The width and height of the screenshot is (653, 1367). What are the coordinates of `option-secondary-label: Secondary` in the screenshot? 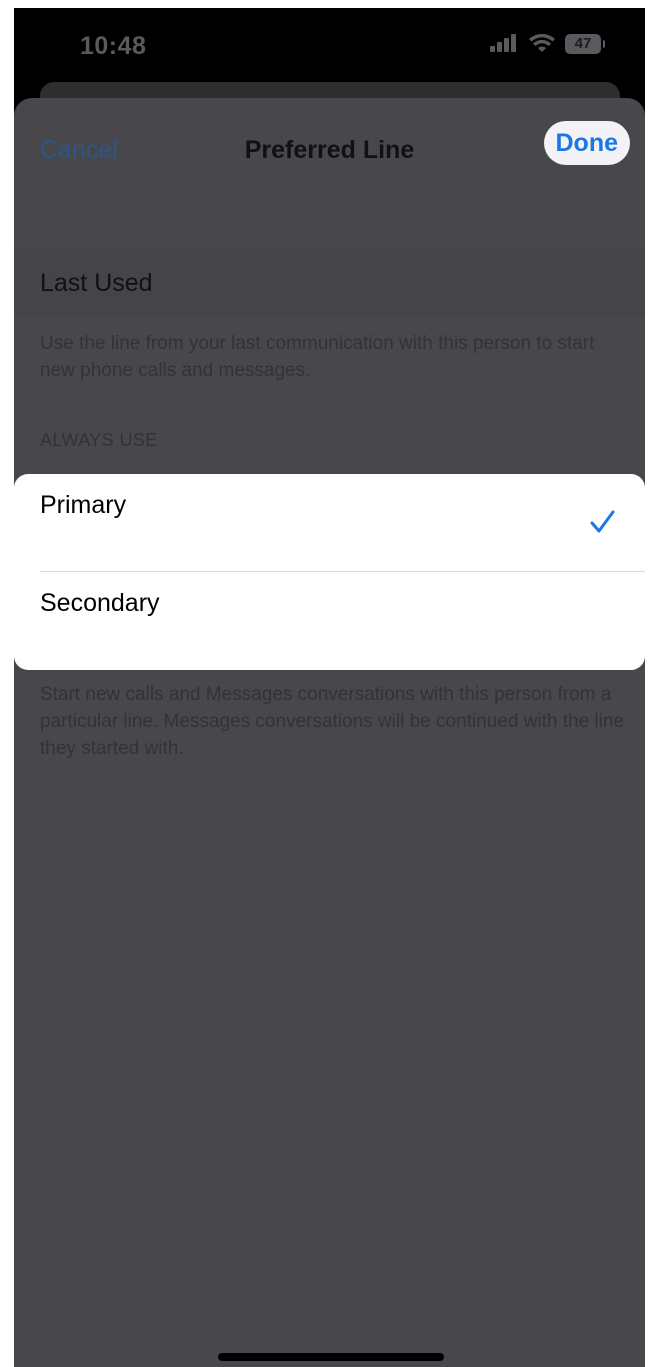 It's located at (100, 603).